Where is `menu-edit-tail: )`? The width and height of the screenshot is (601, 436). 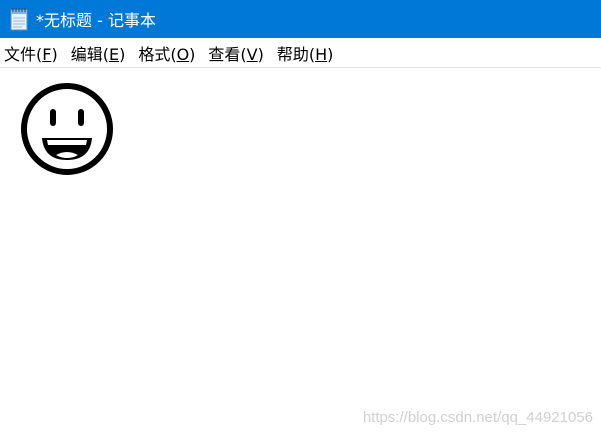
menu-edit-tail: ) is located at coordinates (122, 54).